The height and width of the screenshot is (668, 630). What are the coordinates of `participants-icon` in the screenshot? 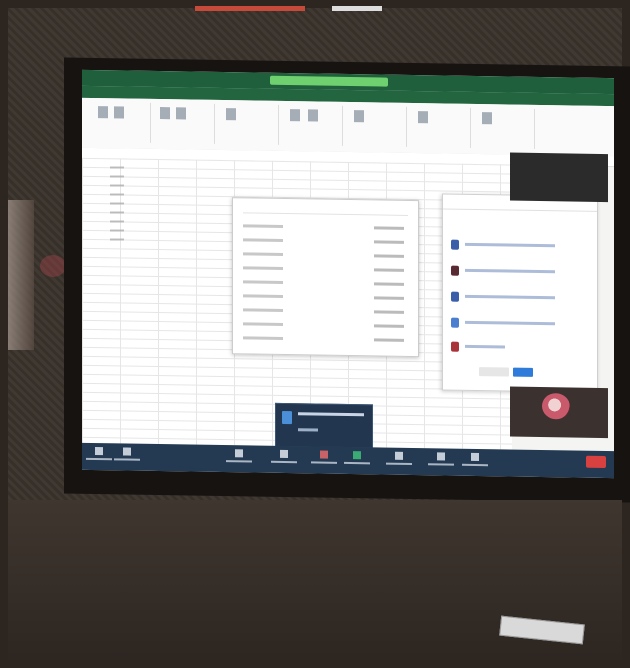 It's located at (284, 456).